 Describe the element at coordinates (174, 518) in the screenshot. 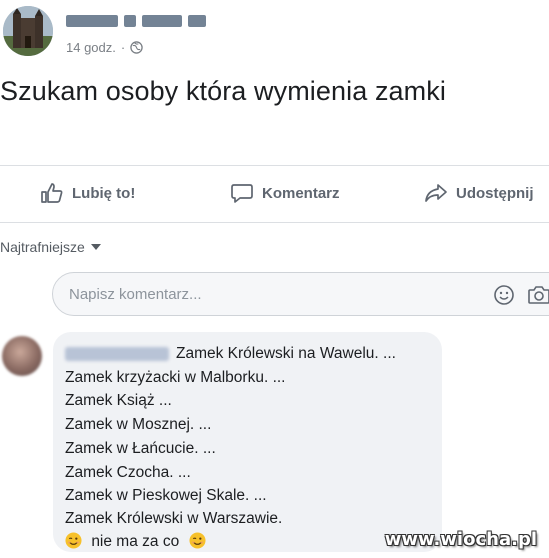

I see `comment-line: Zamek Królewski w Warszawie.` at that location.